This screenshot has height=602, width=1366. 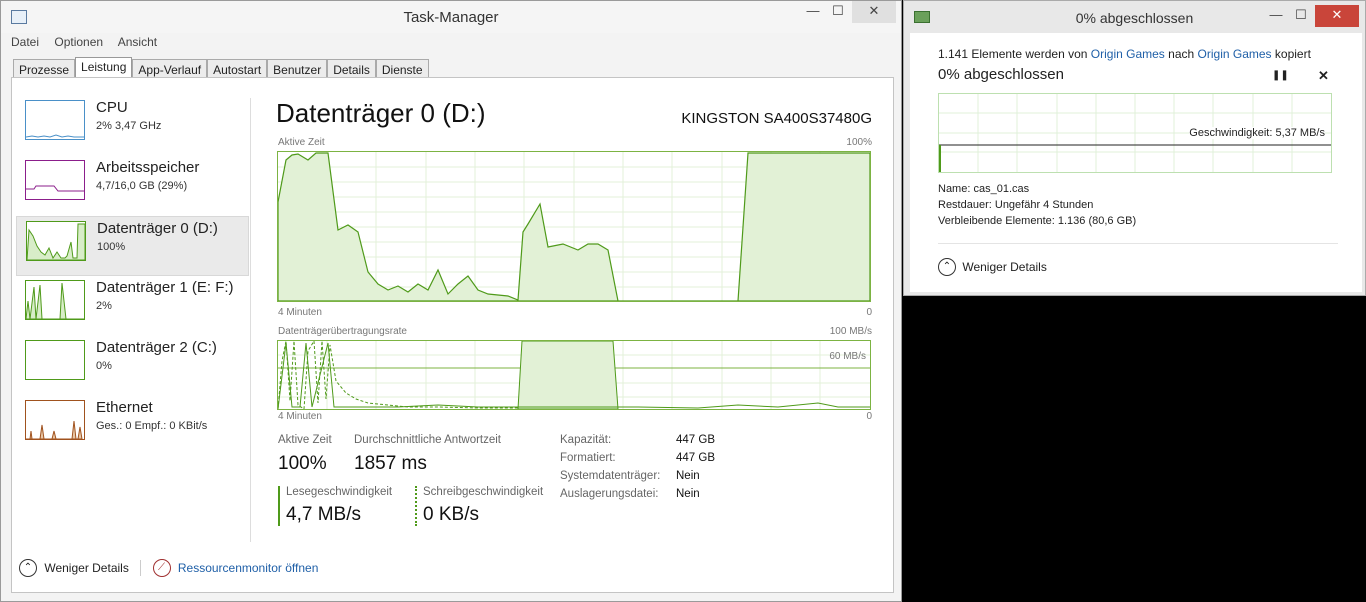 I want to click on sidebar-item-label: Datenträger 2 (C:), so click(x=156, y=347).